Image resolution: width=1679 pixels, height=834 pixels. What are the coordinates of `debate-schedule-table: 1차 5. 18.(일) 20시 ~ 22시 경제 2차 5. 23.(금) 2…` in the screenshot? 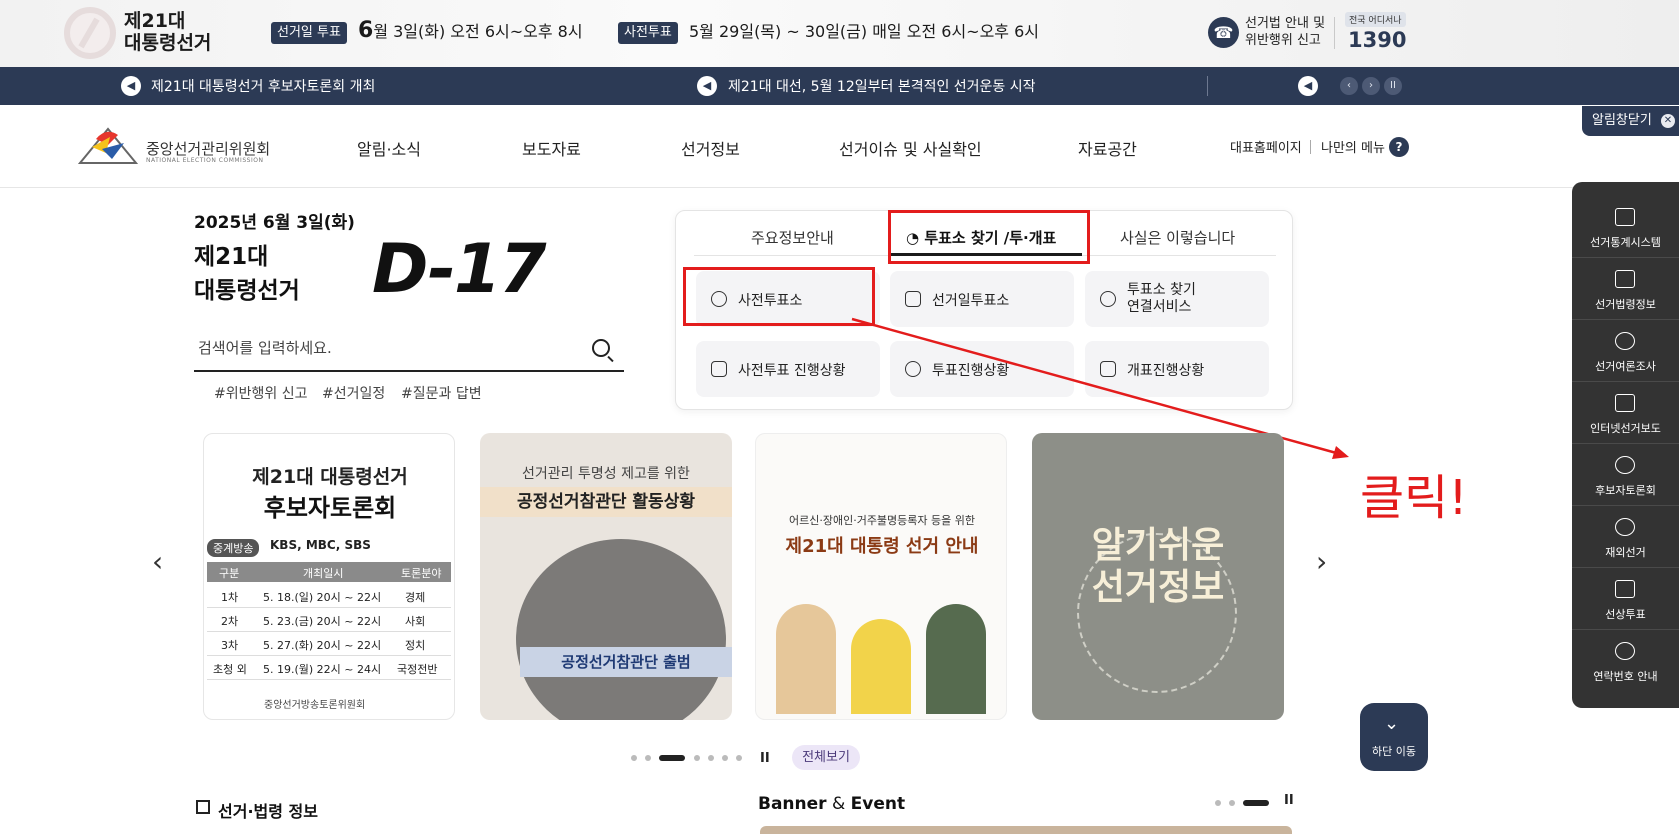 It's located at (329, 632).